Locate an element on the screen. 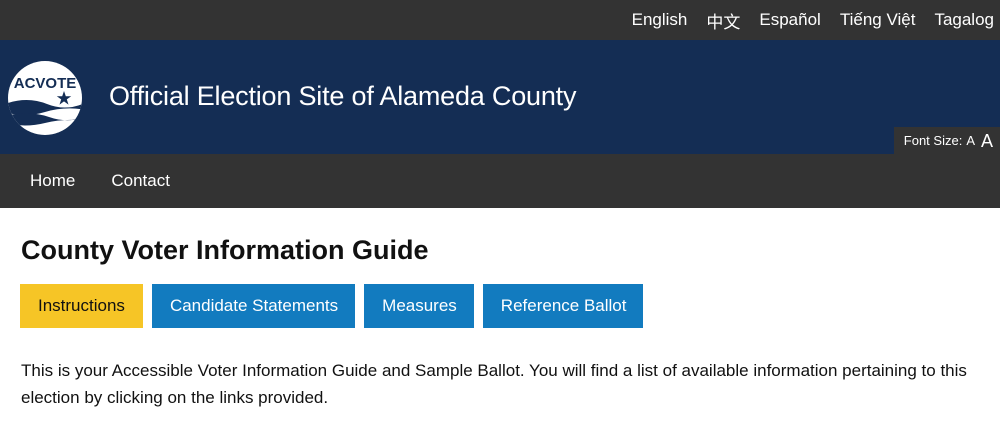 Image resolution: width=1000 pixels, height=447 pixels. nav-home: Home is located at coordinates (52, 181).